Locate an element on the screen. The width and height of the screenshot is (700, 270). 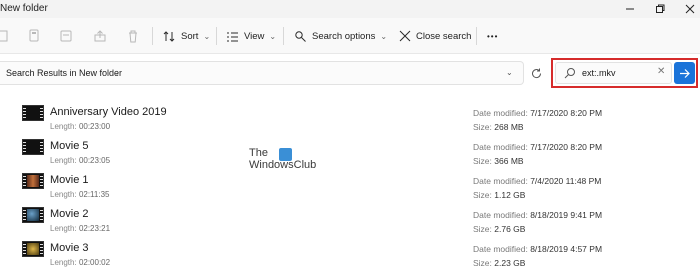
arrow-right-icon is located at coordinates (685, 73).